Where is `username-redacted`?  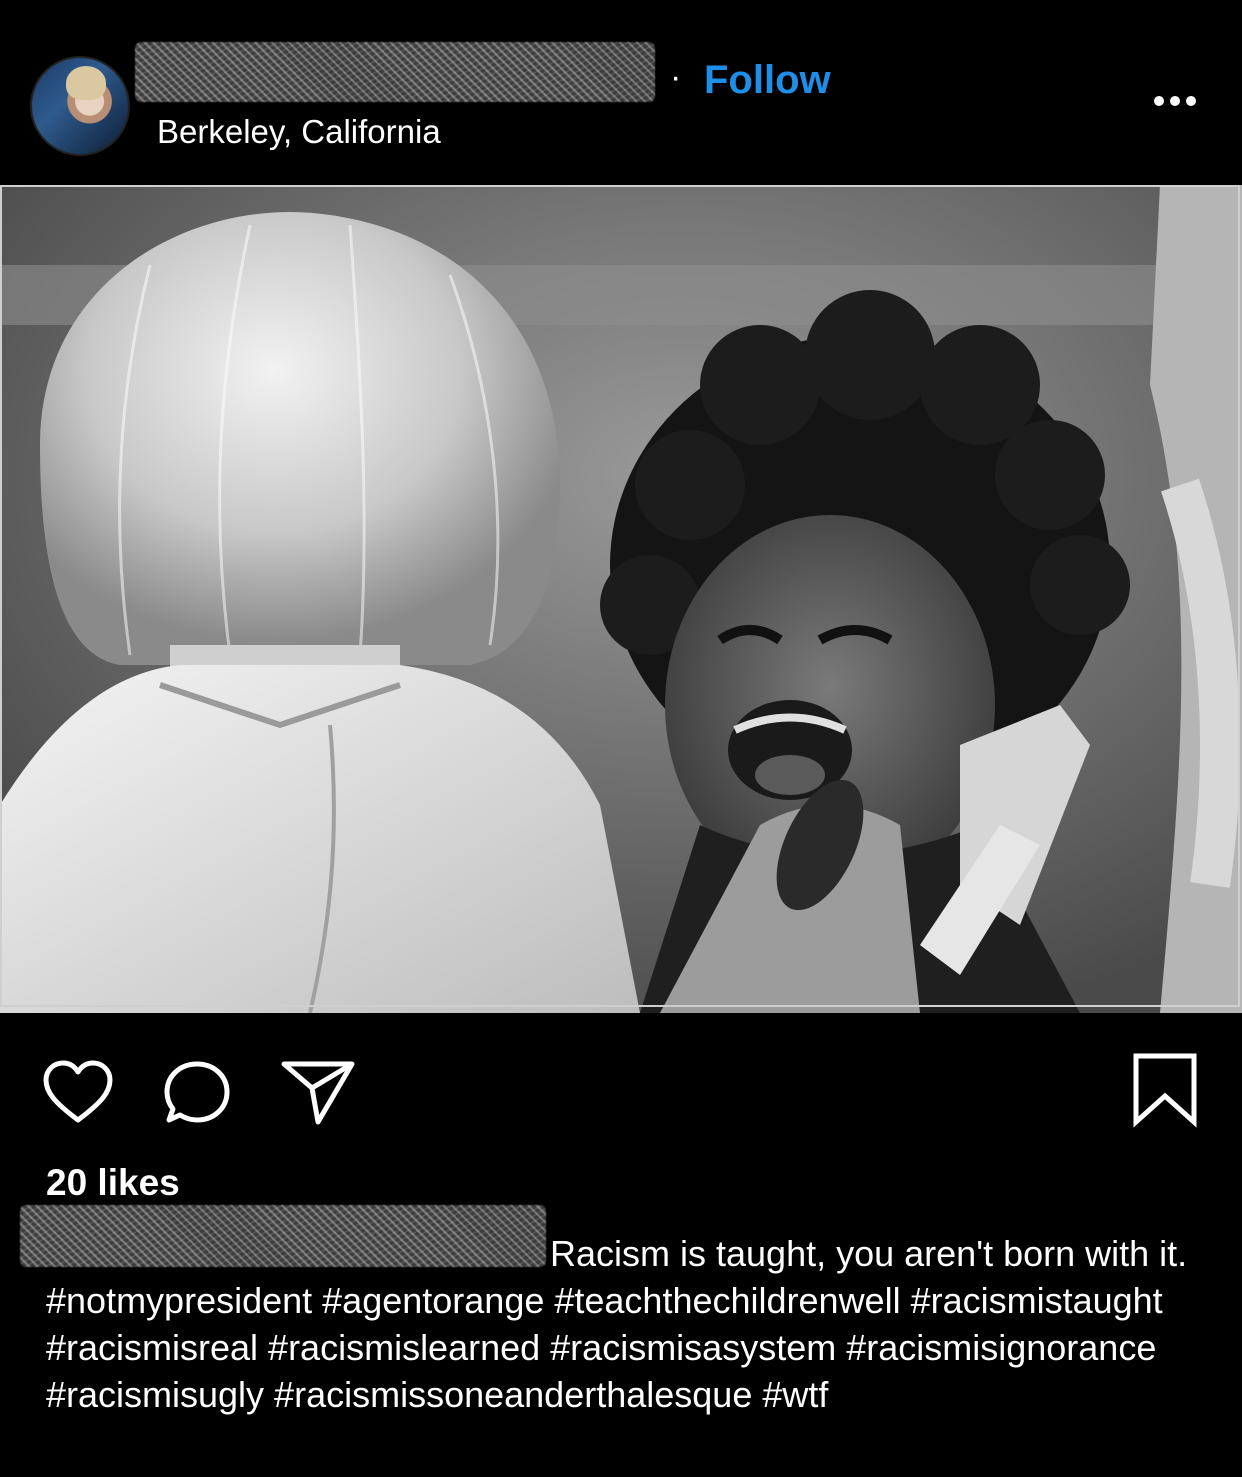 username-redacted is located at coordinates (395, 72).